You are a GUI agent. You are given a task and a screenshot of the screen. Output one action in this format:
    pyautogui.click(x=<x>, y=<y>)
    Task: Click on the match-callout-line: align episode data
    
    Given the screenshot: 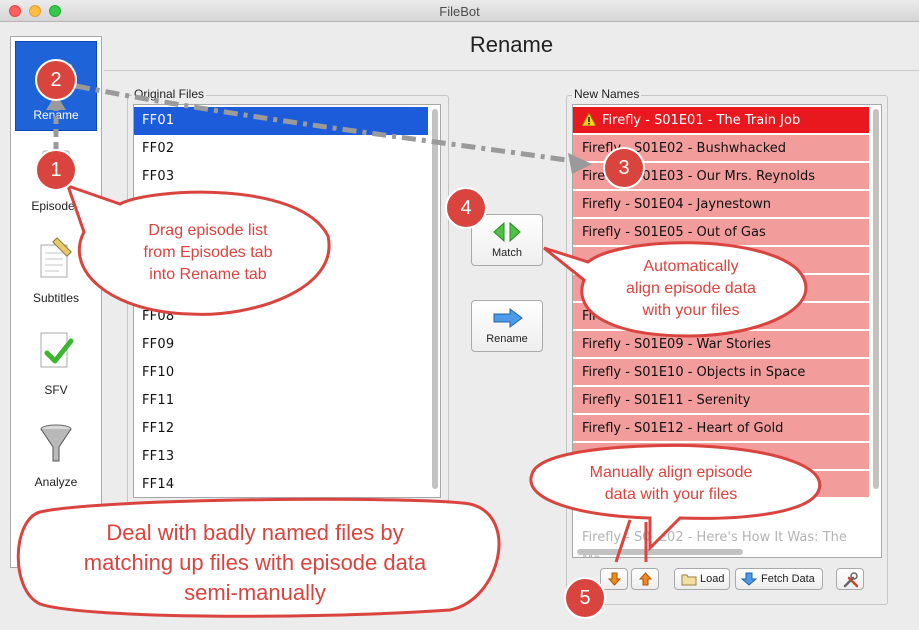 What is the action you would take?
    pyautogui.click(x=691, y=288)
    